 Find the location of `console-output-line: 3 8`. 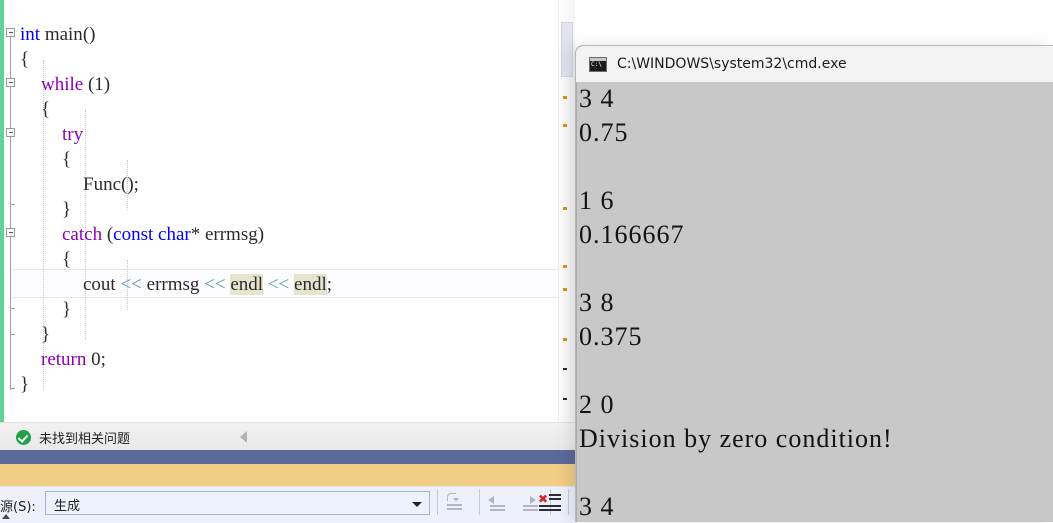

console-output-line: 3 8 is located at coordinates (597, 302).